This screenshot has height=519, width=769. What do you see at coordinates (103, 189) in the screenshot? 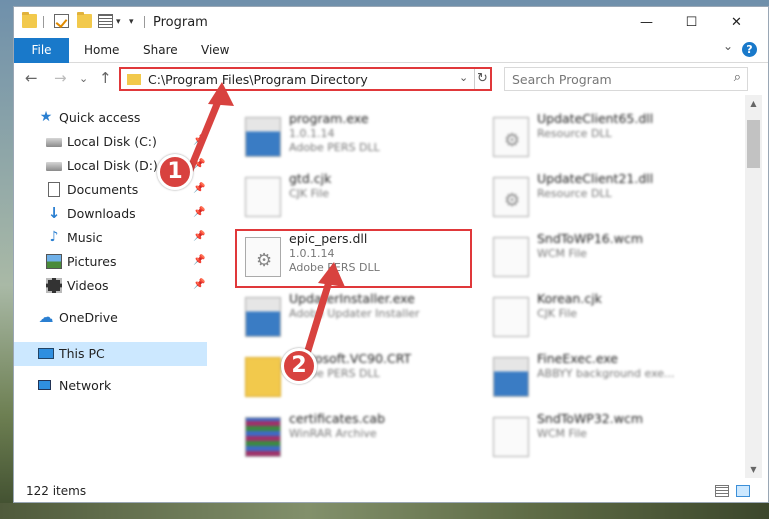
I see `nav-label: Documents` at bounding box center [103, 189].